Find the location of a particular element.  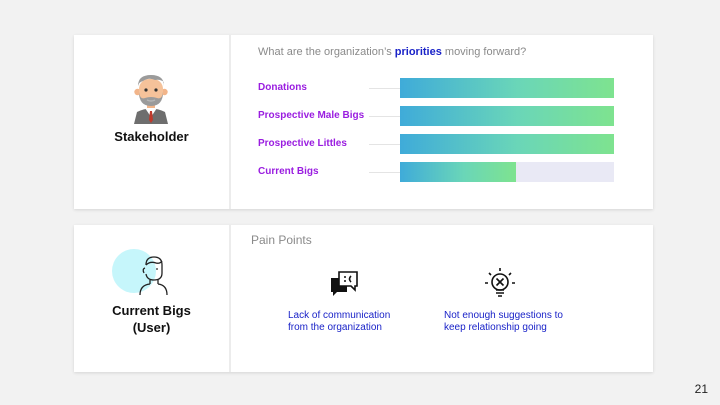

stakeholder-name: Stakeholder is located at coordinates (151, 136).